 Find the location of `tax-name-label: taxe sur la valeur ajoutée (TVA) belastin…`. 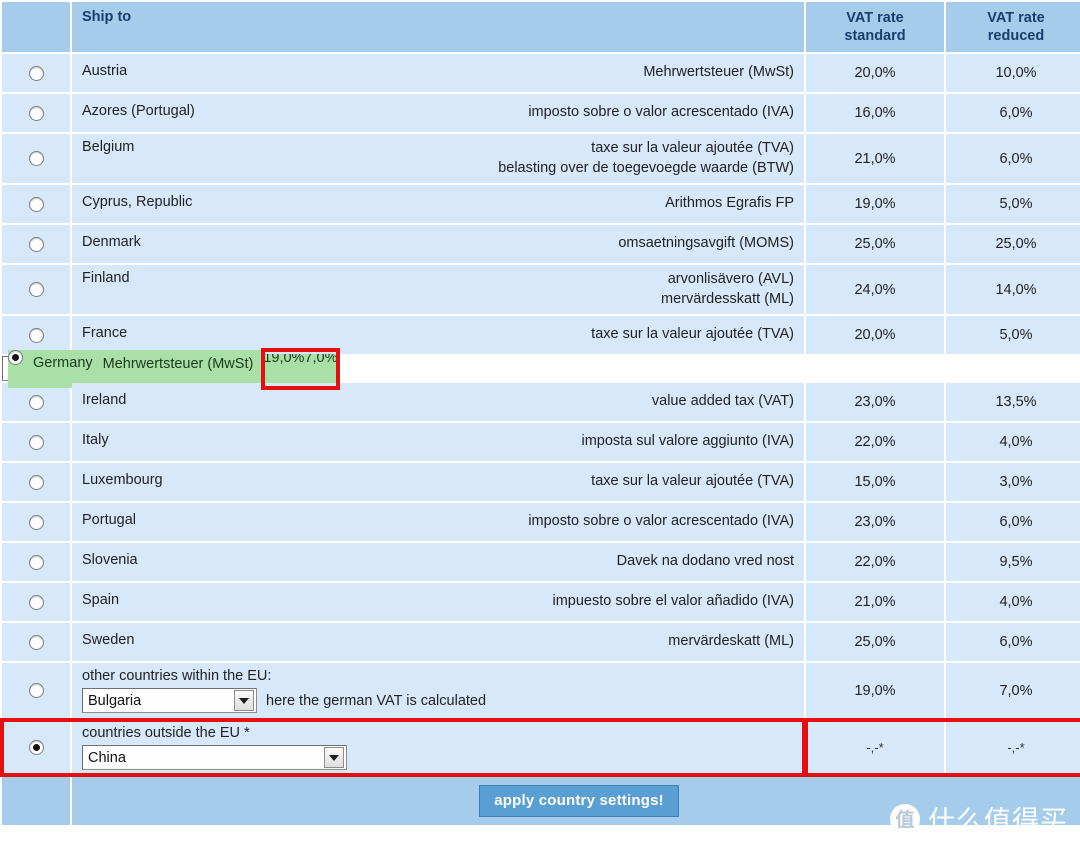

tax-name-label: taxe sur la valeur ajoutée (TVA) belastin… is located at coordinates (646, 158).